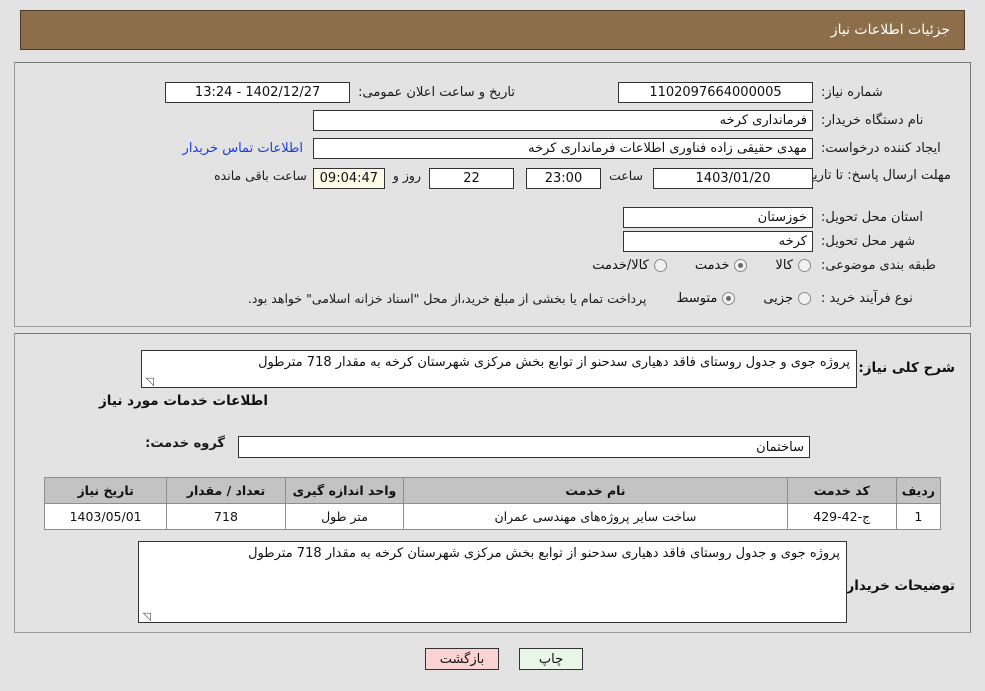 The width and height of the screenshot is (985, 691). I want to click on radio-icon-service, so click(741, 265).